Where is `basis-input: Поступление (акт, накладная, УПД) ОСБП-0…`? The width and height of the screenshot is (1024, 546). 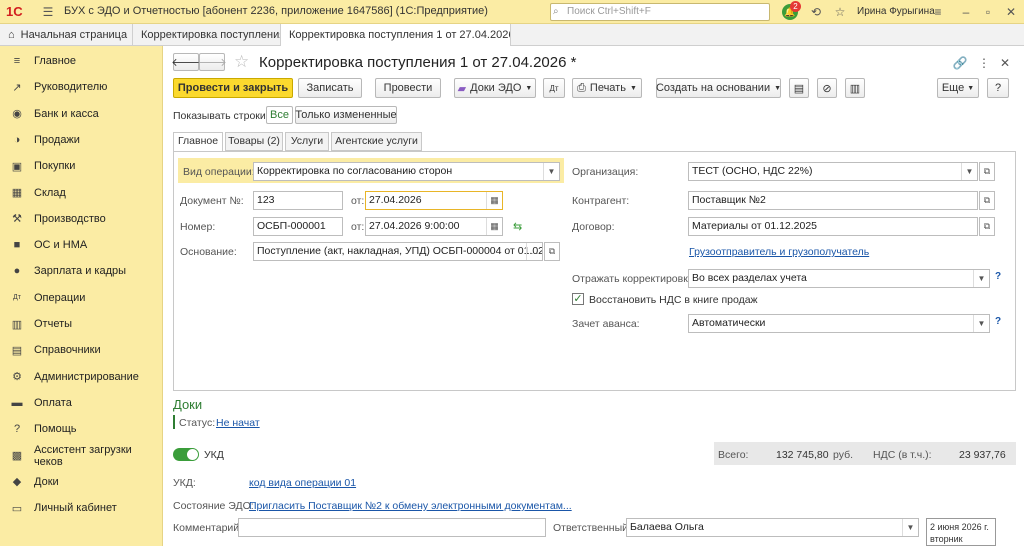
basis-input: Поступление (акт, накладная, УПД) ОСБП-0… is located at coordinates (398, 251).